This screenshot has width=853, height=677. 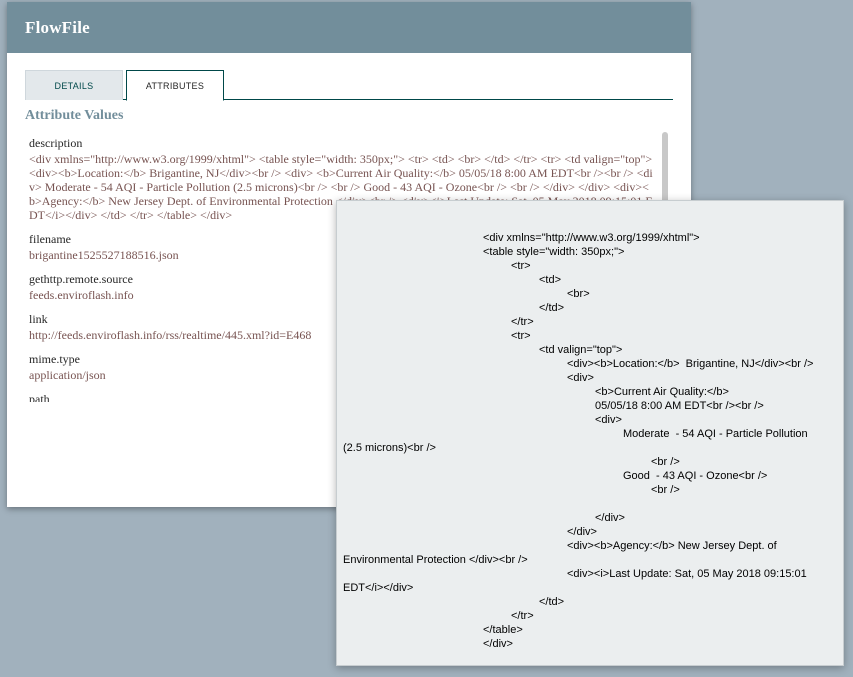 What do you see at coordinates (695, 476) in the screenshot?
I see `popup-line: Good - 43 AQI - Ozone<br />` at bounding box center [695, 476].